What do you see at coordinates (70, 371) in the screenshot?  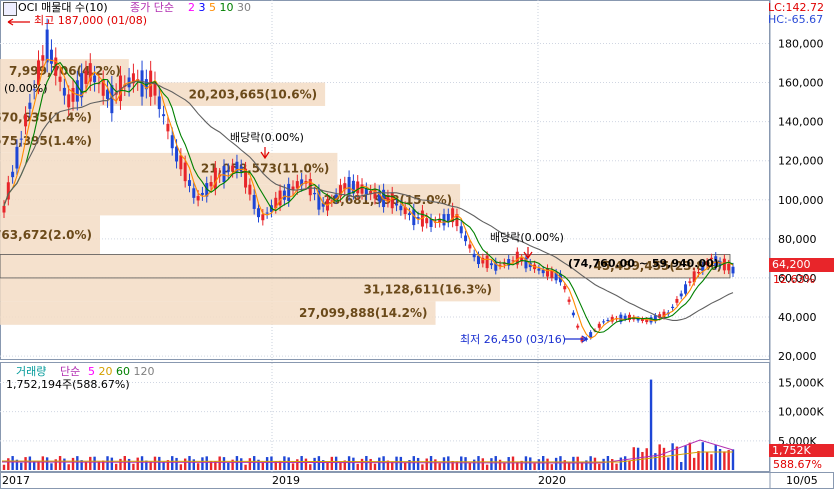 I see `volume-ma-label: 단순` at bounding box center [70, 371].